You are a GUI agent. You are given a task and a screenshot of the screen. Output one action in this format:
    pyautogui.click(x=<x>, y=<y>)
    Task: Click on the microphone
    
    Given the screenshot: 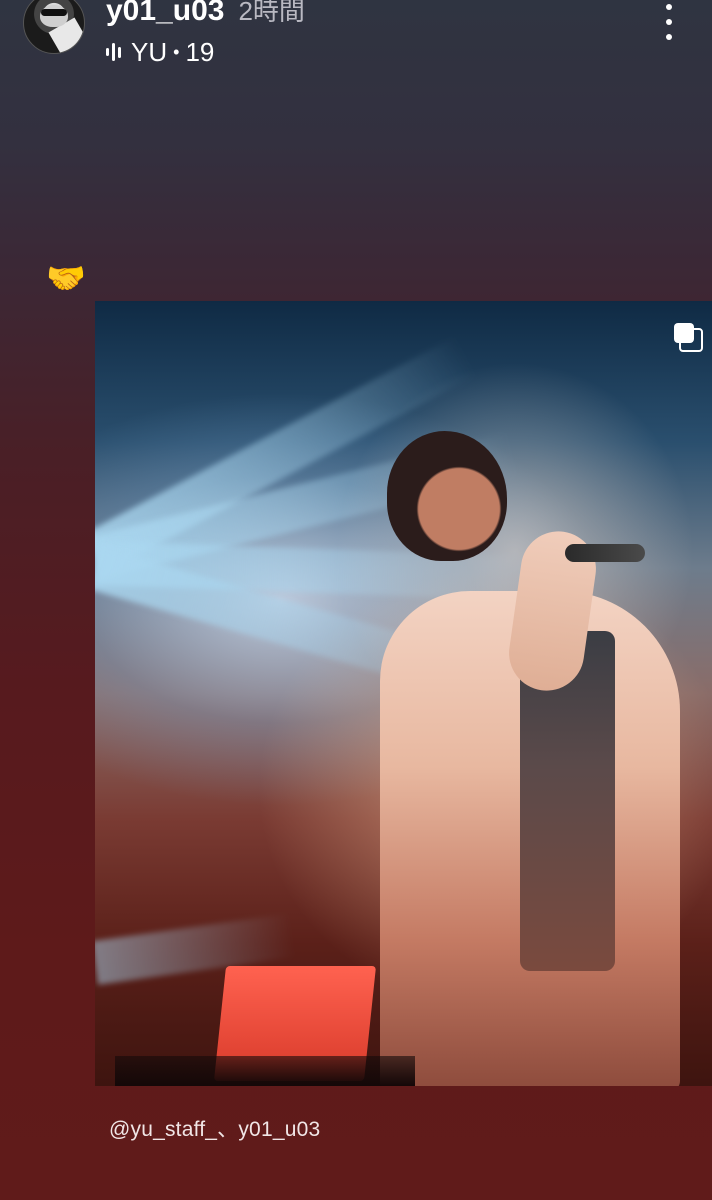 What is the action you would take?
    pyautogui.click(x=605, y=553)
    